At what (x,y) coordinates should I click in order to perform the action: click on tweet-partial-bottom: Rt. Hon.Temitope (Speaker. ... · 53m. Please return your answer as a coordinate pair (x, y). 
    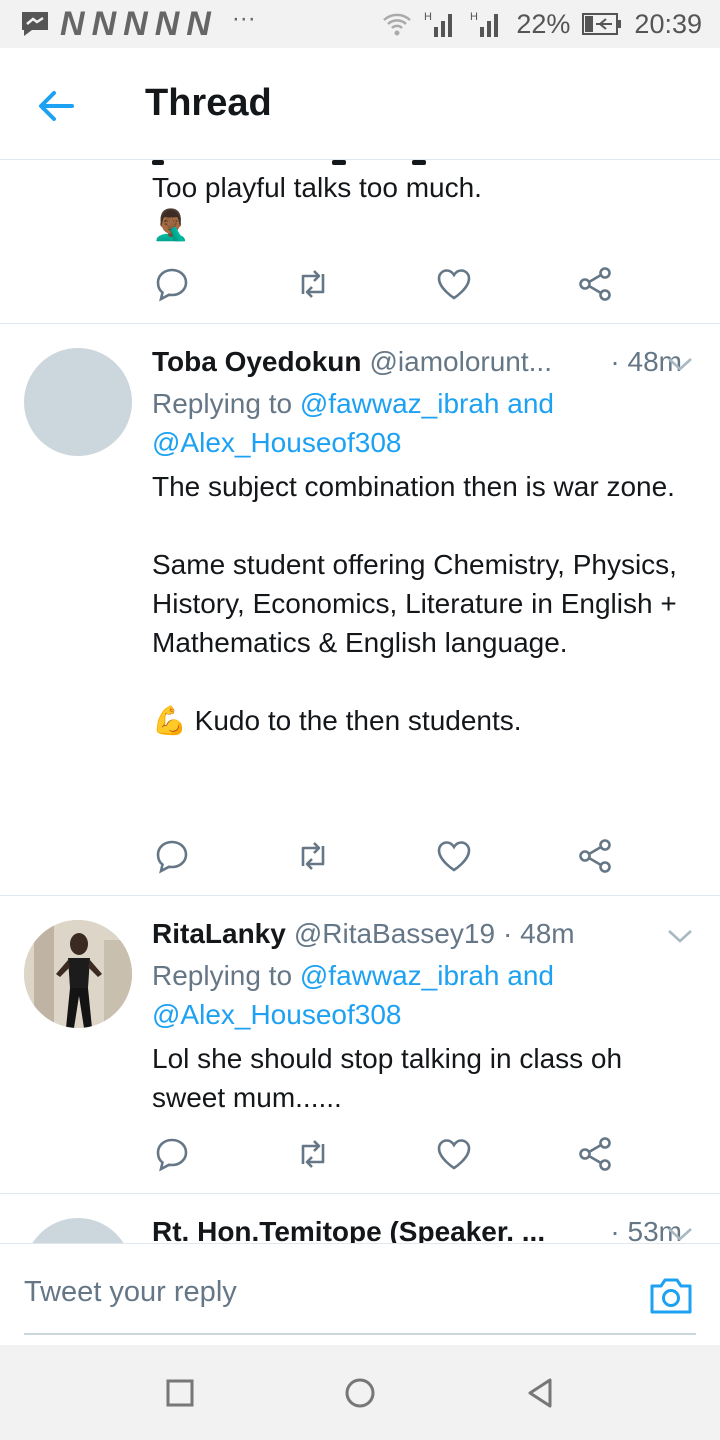
    Looking at the image, I should click on (360, 1218).